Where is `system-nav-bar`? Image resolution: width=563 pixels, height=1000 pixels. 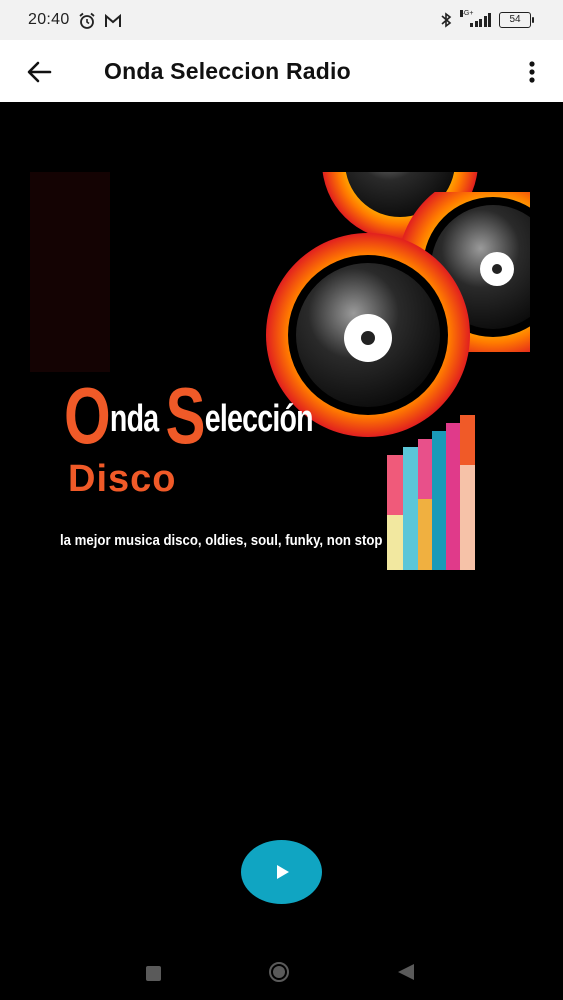 system-nav-bar is located at coordinates (281, 971).